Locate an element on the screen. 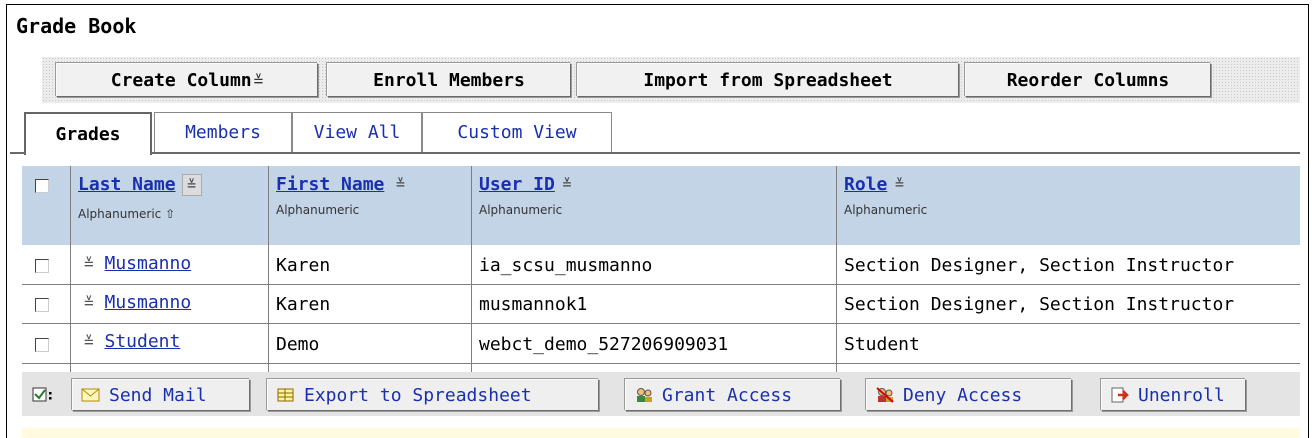  user-id-cell: ia_scsu_musmanno is located at coordinates (566, 265).